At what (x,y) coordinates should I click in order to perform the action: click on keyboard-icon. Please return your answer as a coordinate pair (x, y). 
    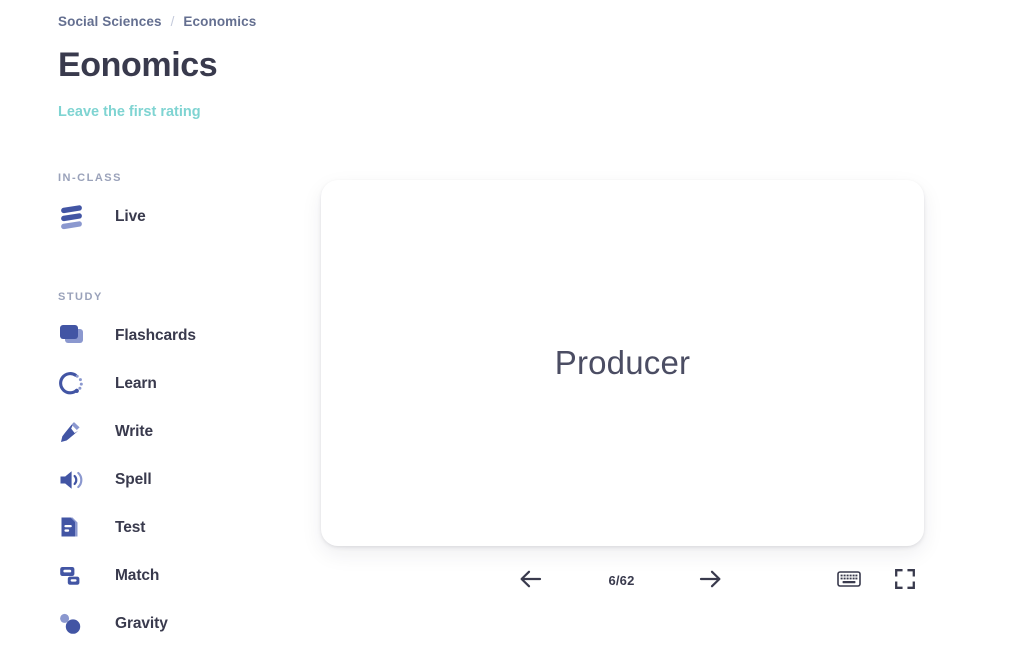
    Looking at the image, I should click on (849, 580).